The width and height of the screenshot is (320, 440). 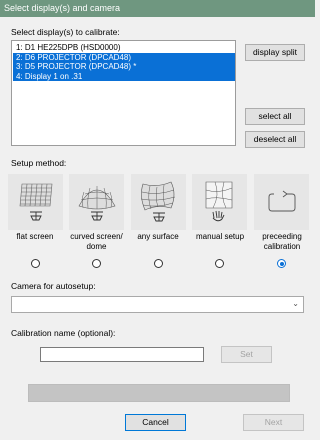 What do you see at coordinates (124, 48) in the screenshot?
I see `display-list-item: 1: D1 HE225DPB (HSD0000)` at bounding box center [124, 48].